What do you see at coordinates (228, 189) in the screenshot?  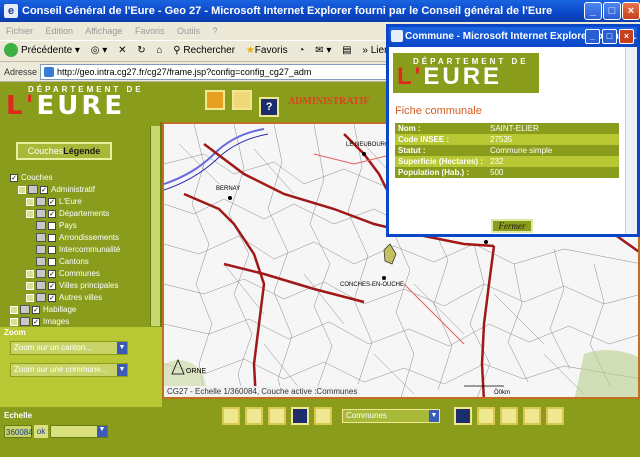 I see `city-label: BERNAY` at bounding box center [228, 189].